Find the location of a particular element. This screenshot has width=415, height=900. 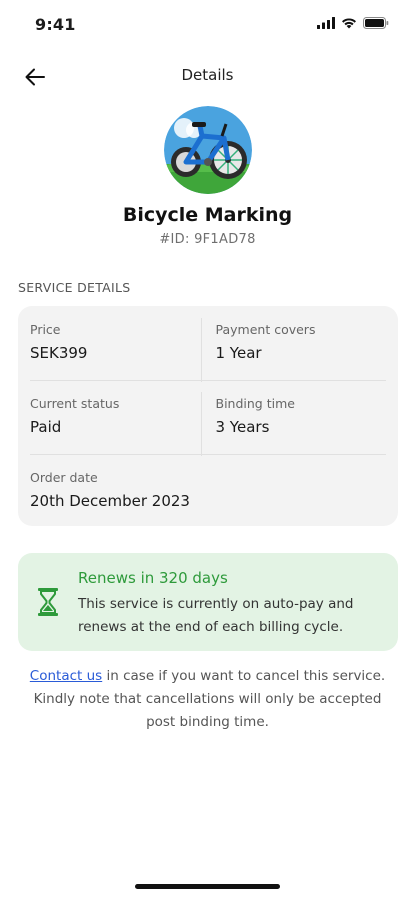

price-label: Price is located at coordinates (45, 329).